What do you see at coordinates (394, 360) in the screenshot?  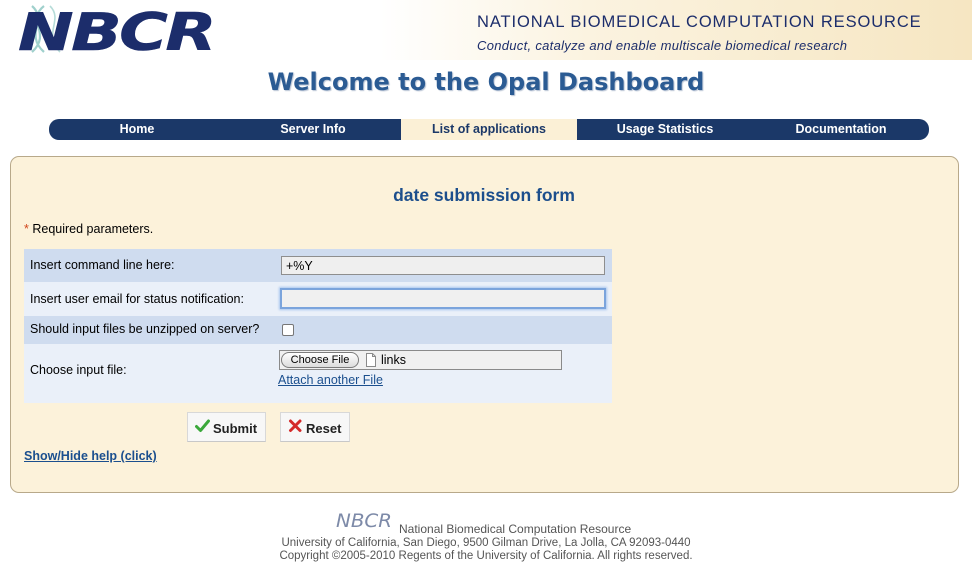 I see `selected-file-name: links` at bounding box center [394, 360].